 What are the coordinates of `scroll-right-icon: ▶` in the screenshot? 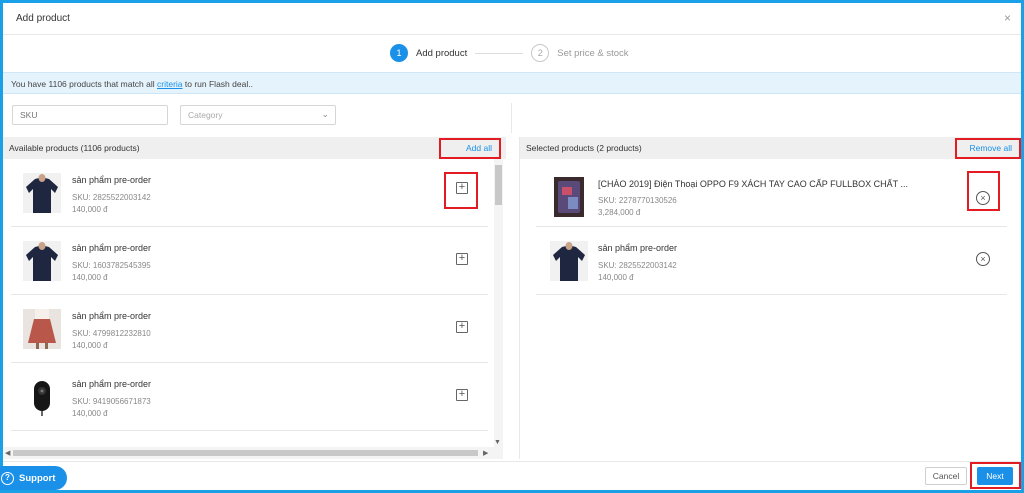 It's located at (485, 453).